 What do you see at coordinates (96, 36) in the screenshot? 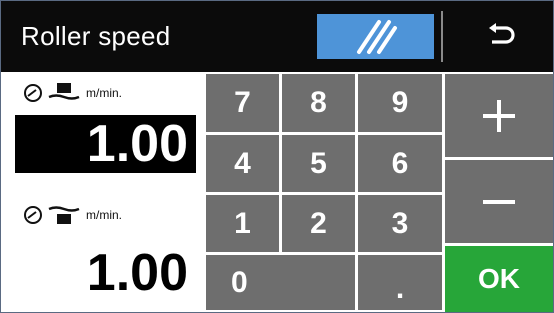
I see `page-title: Roller speed` at bounding box center [96, 36].